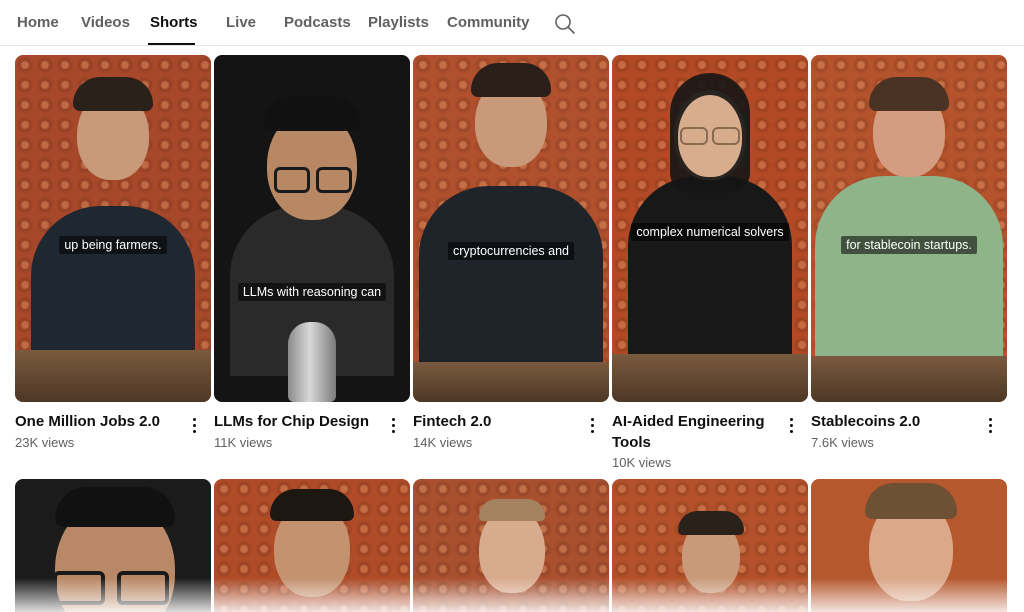  I want to click on video-caption: LLMs with reasoning can, so click(312, 292).